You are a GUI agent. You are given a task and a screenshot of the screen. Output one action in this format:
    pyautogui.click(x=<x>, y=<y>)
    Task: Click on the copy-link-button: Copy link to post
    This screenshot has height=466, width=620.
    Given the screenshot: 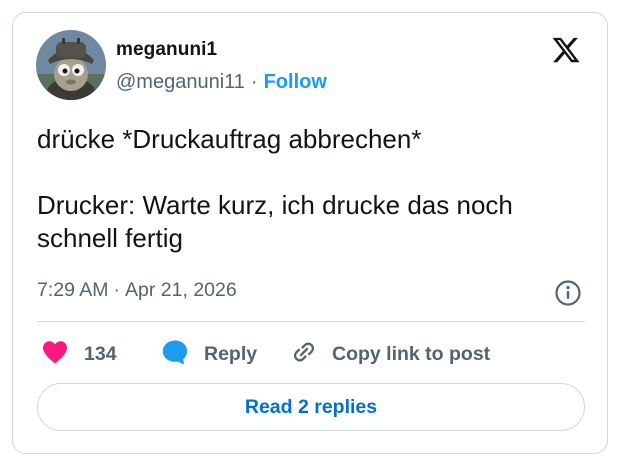 What is the action you would take?
    pyautogui.click(x=390, y=354)
    